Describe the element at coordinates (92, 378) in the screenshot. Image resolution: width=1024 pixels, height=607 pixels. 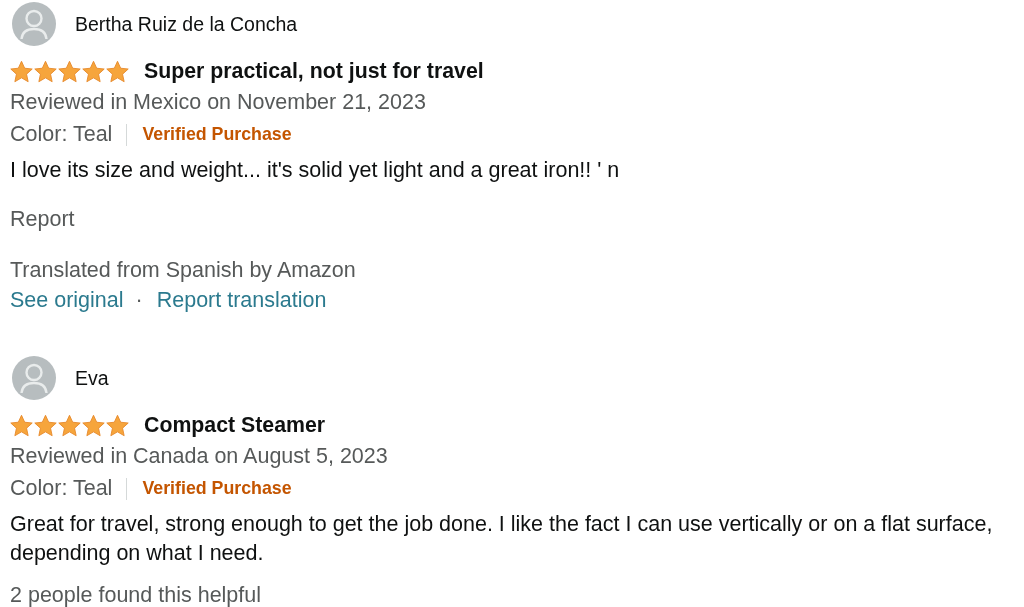
I see `reviewer-name: Eva` at that location.